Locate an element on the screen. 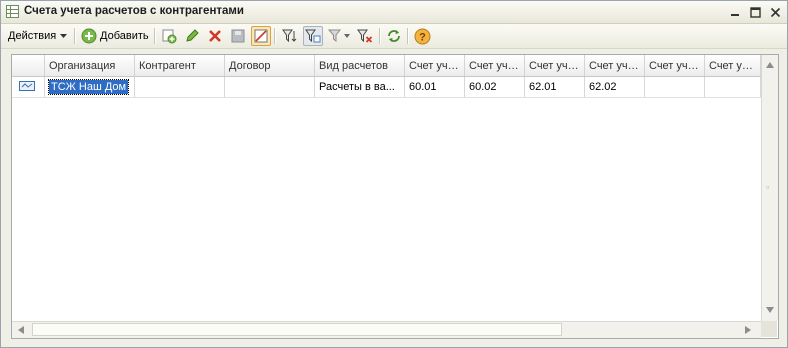 Image resolution: width=788 pixels, height=348 pixels. row-icon-cell is located at coordinates (28, 87).